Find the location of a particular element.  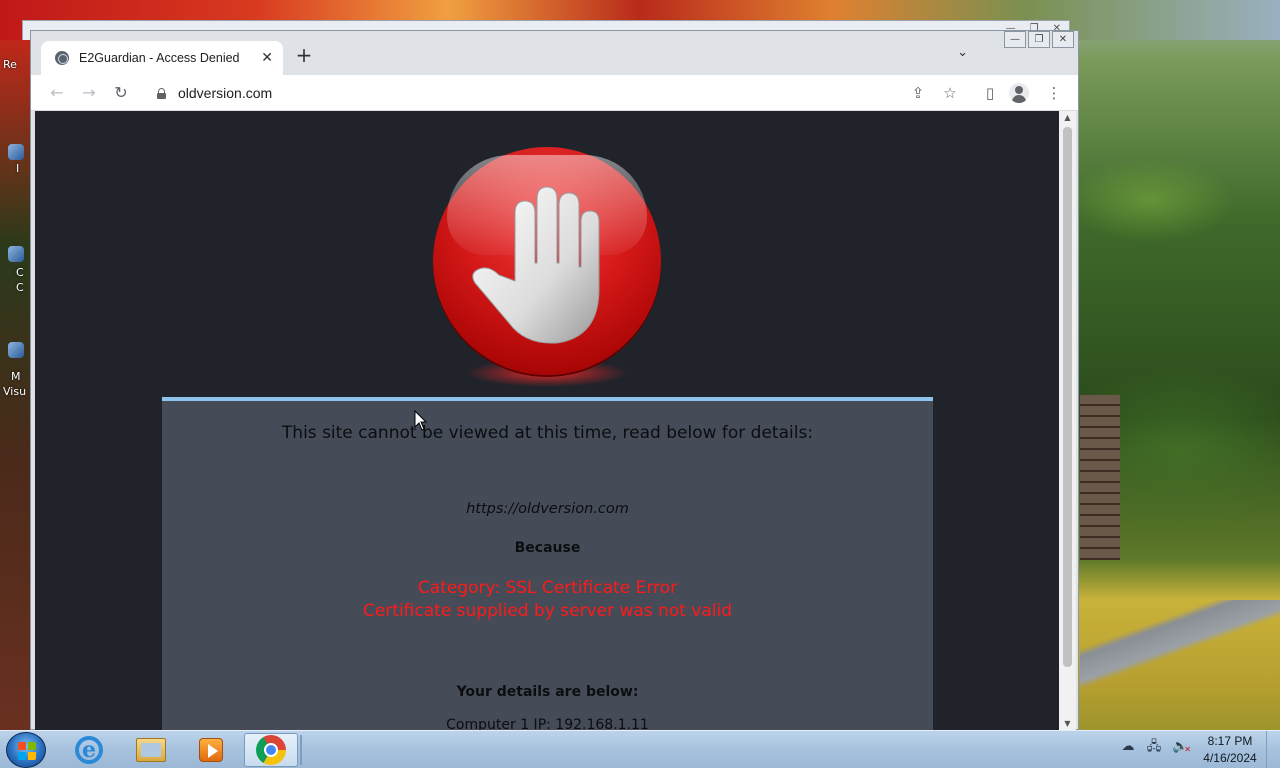

tab-title: E2Guardian - Access Denied is located at coordinates (159, 58).